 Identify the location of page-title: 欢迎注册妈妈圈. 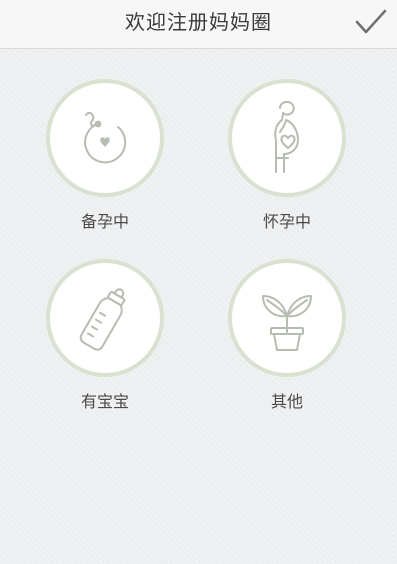
(198, 22).